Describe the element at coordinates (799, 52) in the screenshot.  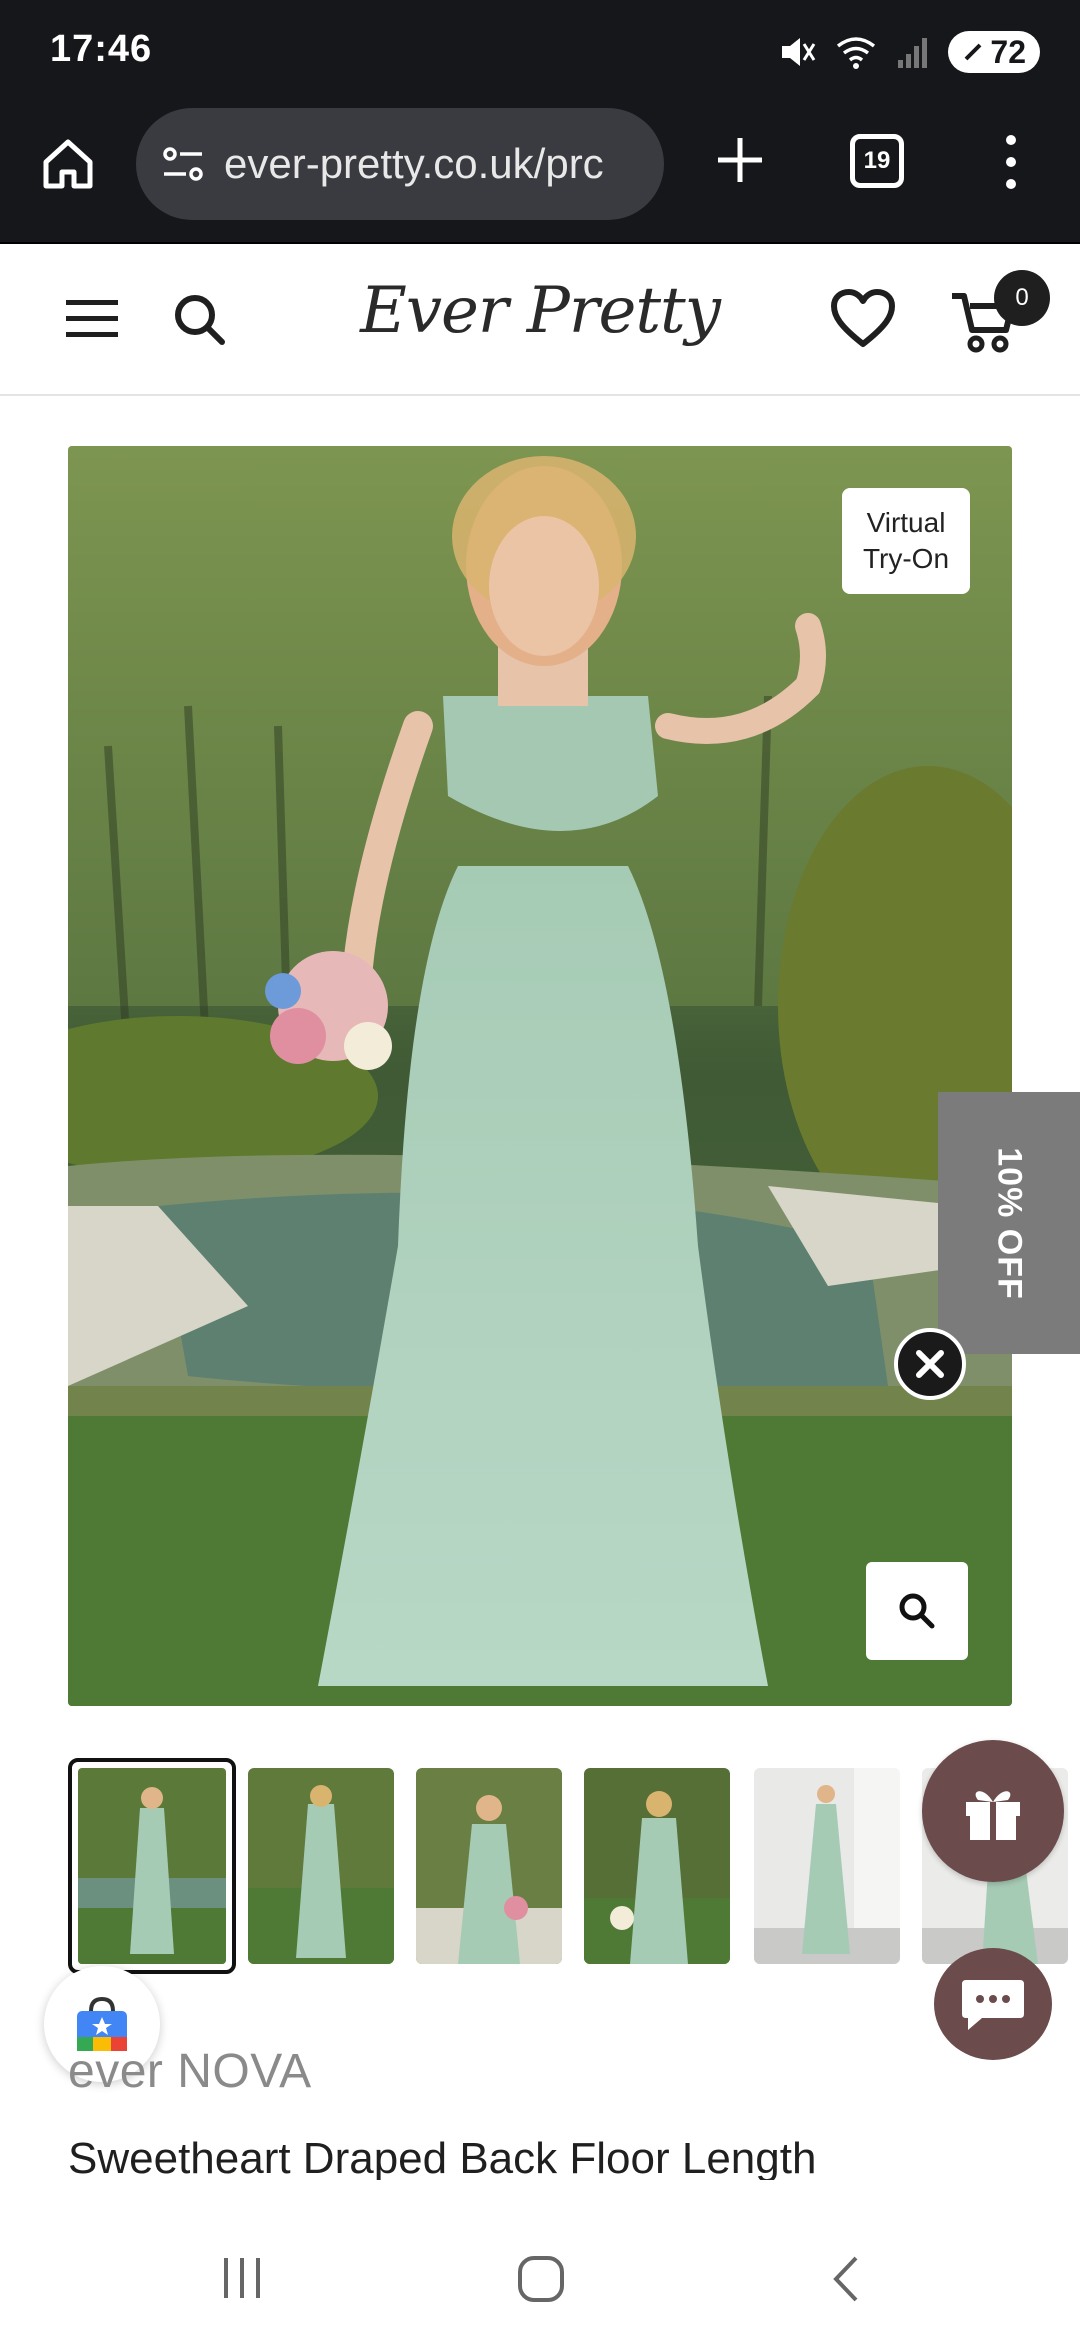
I see `mute-icon` at that location.